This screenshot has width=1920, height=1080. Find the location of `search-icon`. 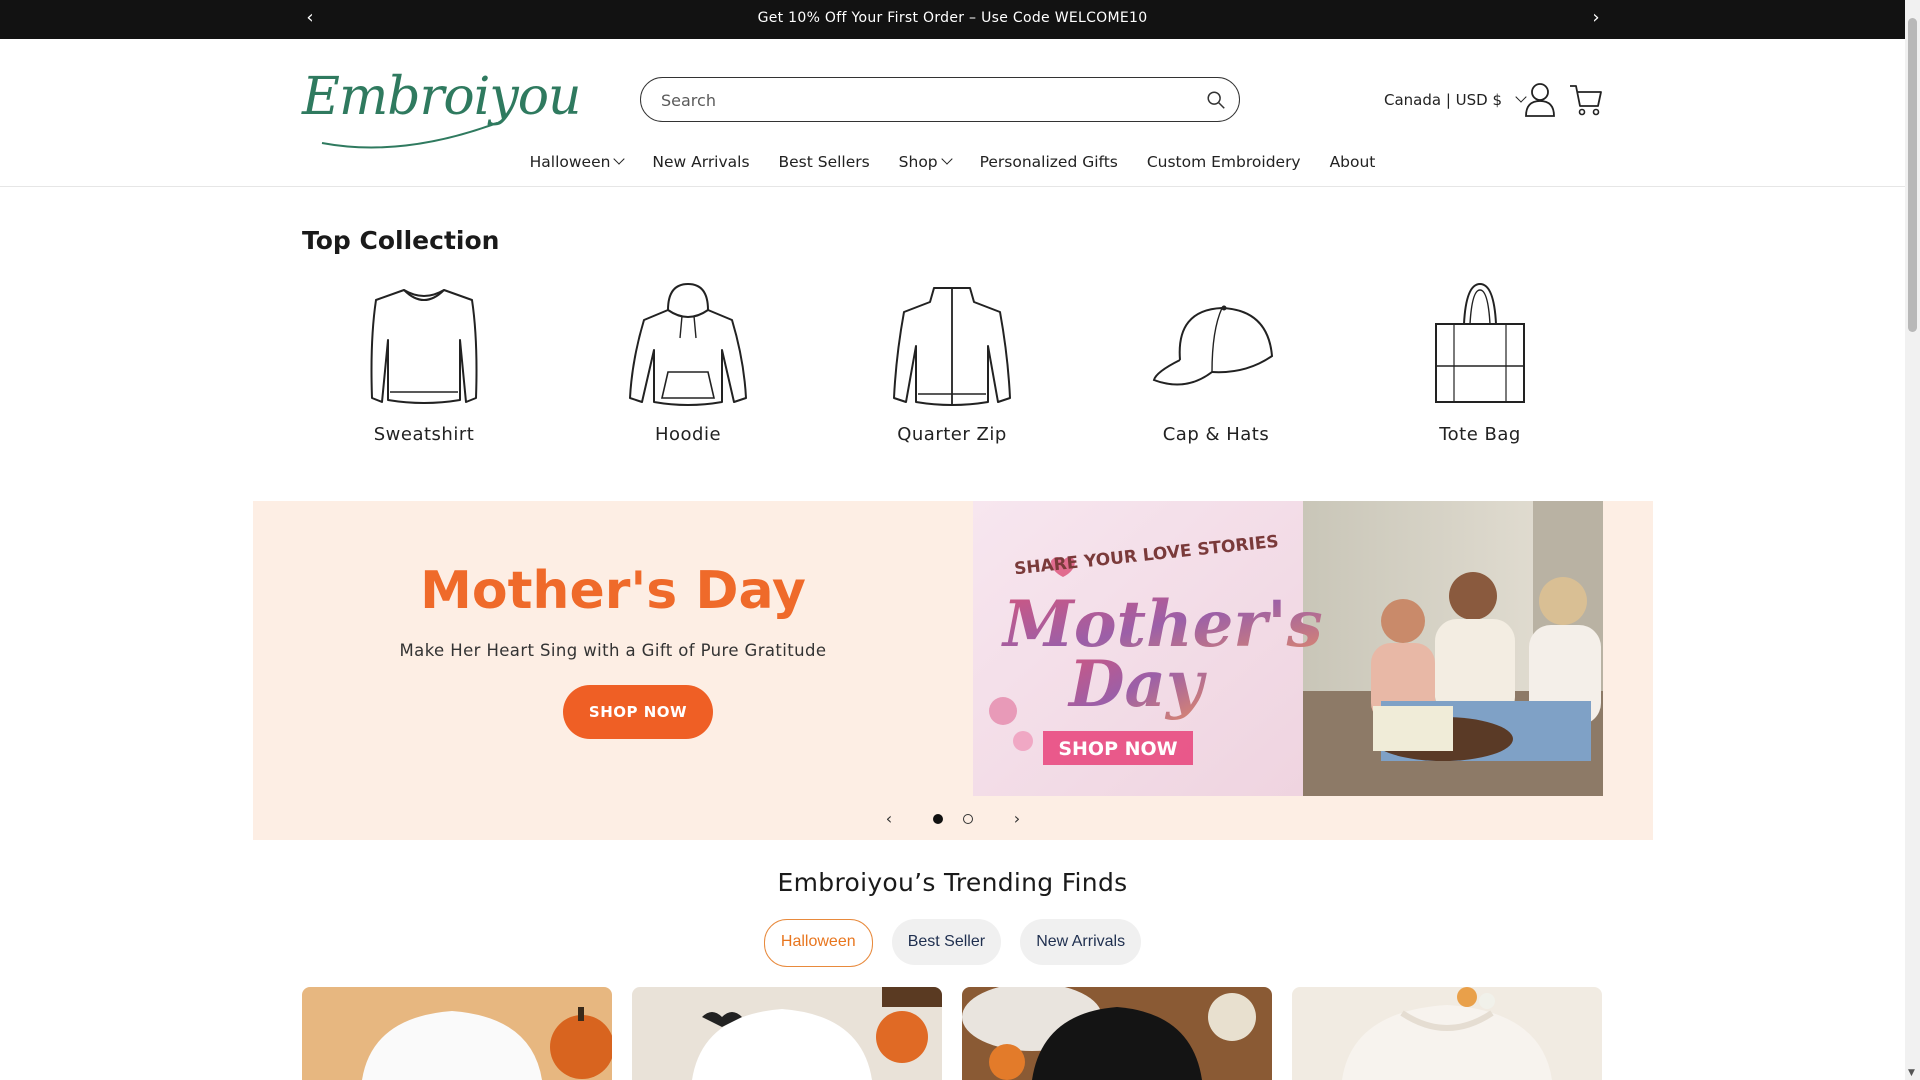

search-icon is located at coordinates (1216, 100).